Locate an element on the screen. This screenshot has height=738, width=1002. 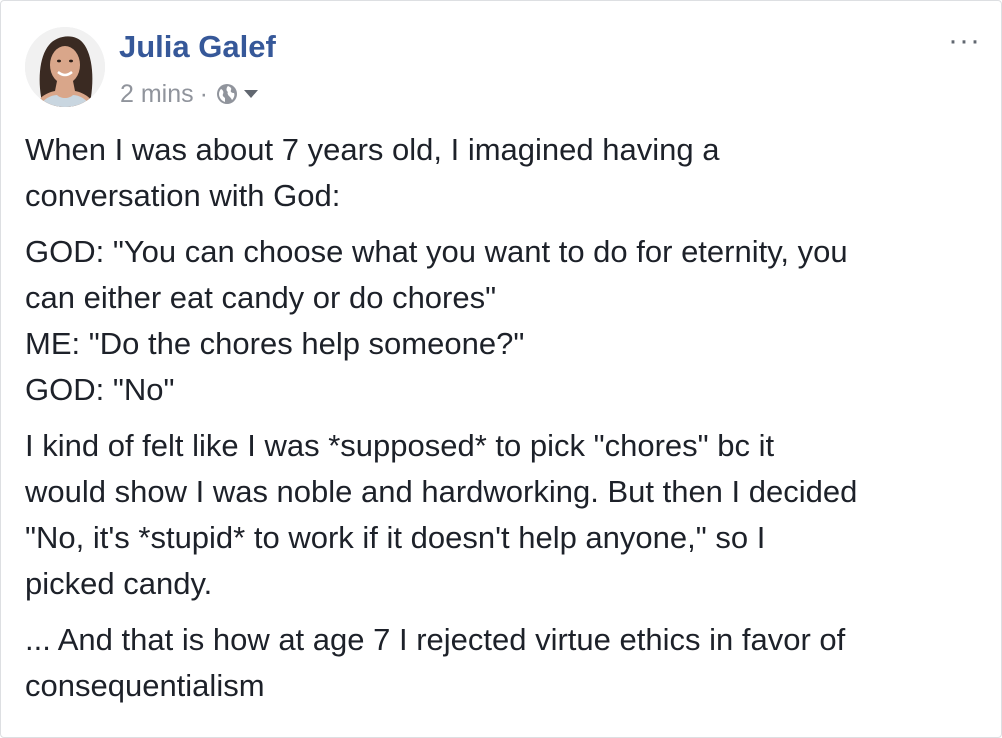
avatar-photo is located at coordinates (65, 67).